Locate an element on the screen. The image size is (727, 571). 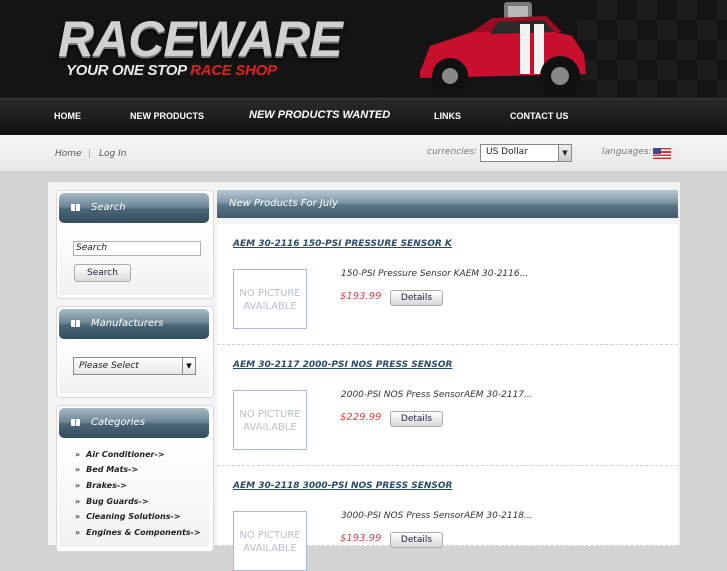
tagline-part-b: RACE SHOP is located at coordinates (233, 70).